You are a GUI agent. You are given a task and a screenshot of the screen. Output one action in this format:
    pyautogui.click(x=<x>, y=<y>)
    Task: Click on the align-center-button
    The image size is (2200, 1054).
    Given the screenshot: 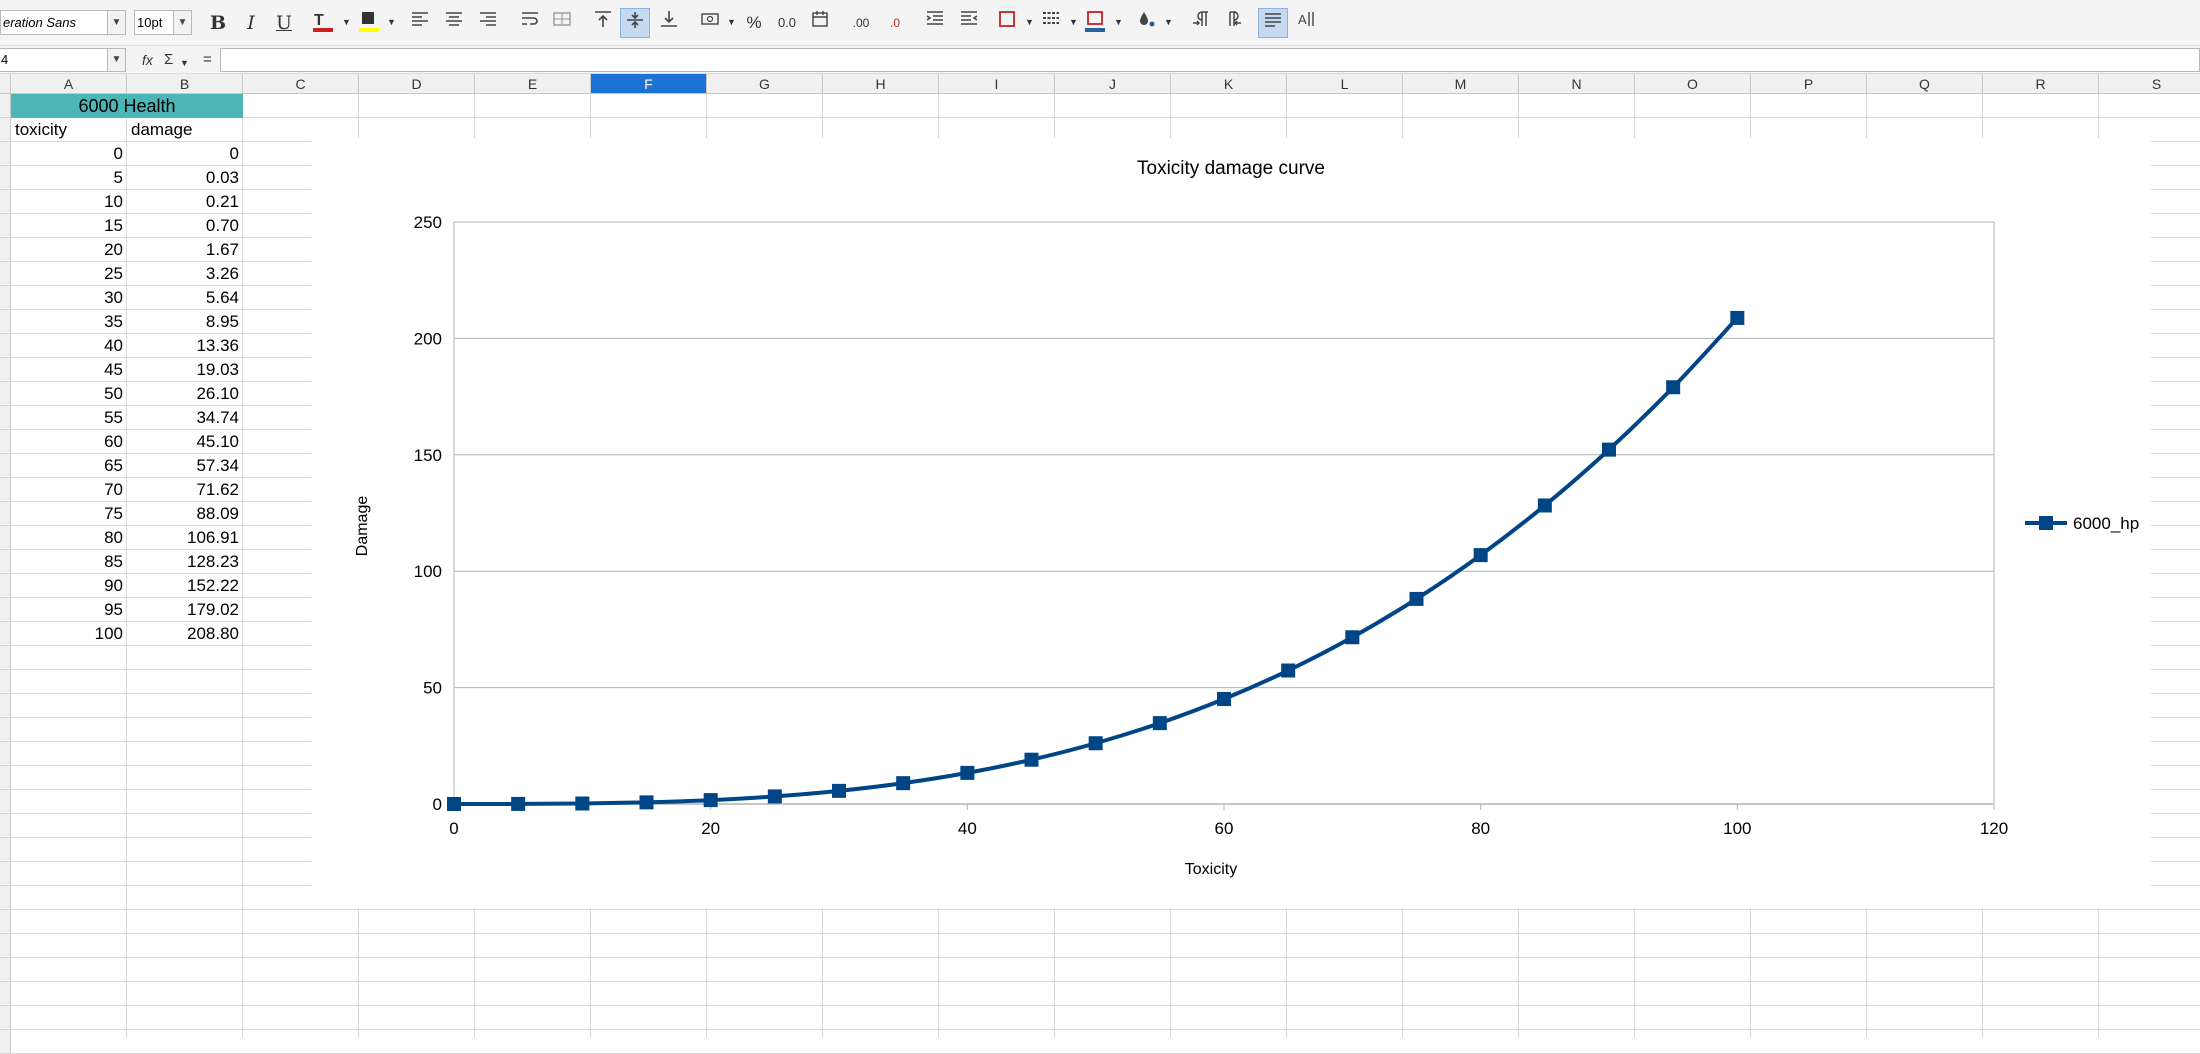 What is the action you would take?
    pyautogui.click(x=454, y=23)
    